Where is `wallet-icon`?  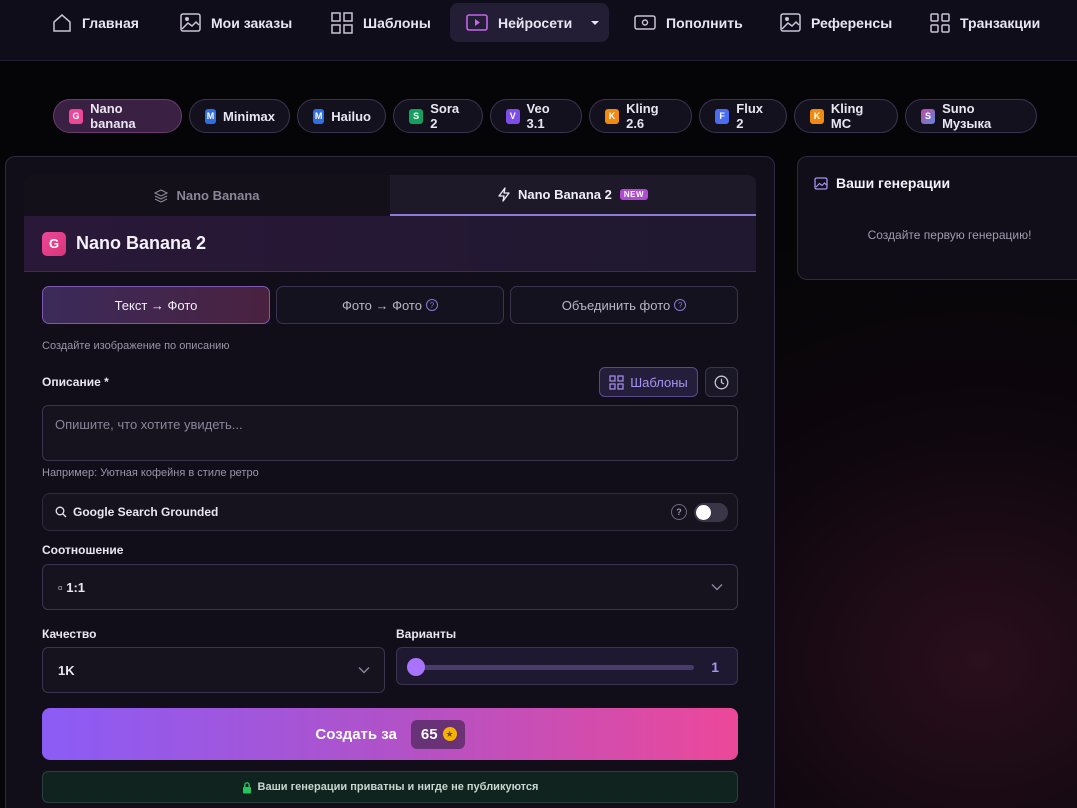 wallet-icon is located at coordinates (645, 22).